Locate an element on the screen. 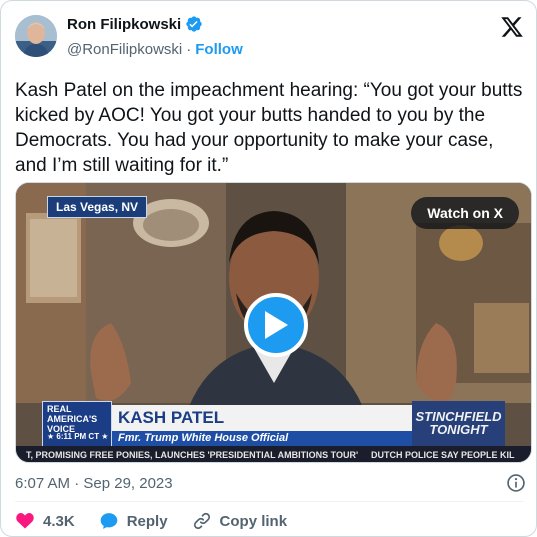 This screenshot has height=537, width=537. network-logo: REAL AMERICA'S VOICE ★ 6:11 PM CT ★ is located at coordinates (77, 424).